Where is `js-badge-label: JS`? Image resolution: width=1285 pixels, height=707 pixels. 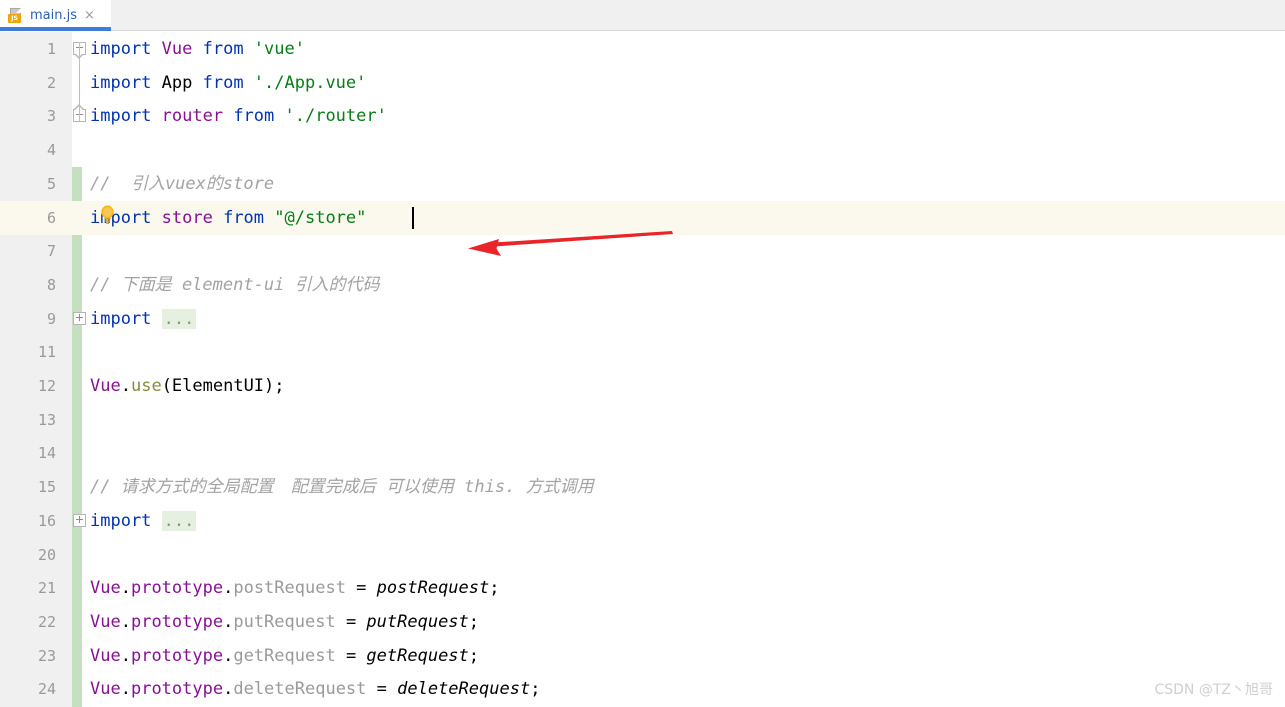
js-badge-label: JS is located at coordinates (14, 18).